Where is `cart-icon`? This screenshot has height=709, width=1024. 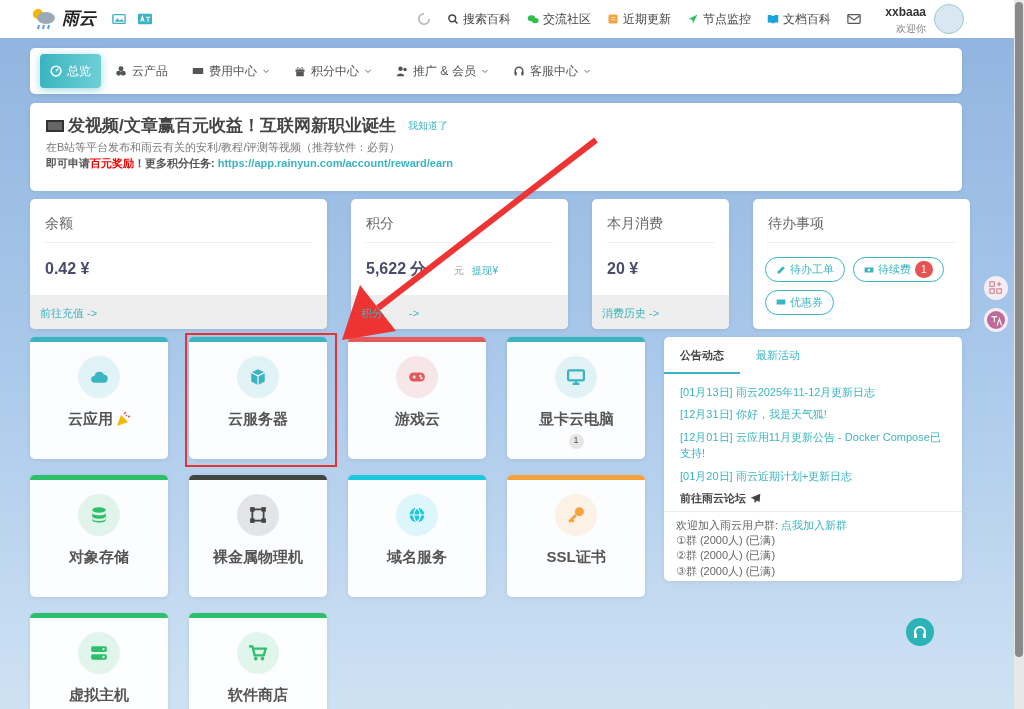
cart-icon is located at coordinates (258, 653).